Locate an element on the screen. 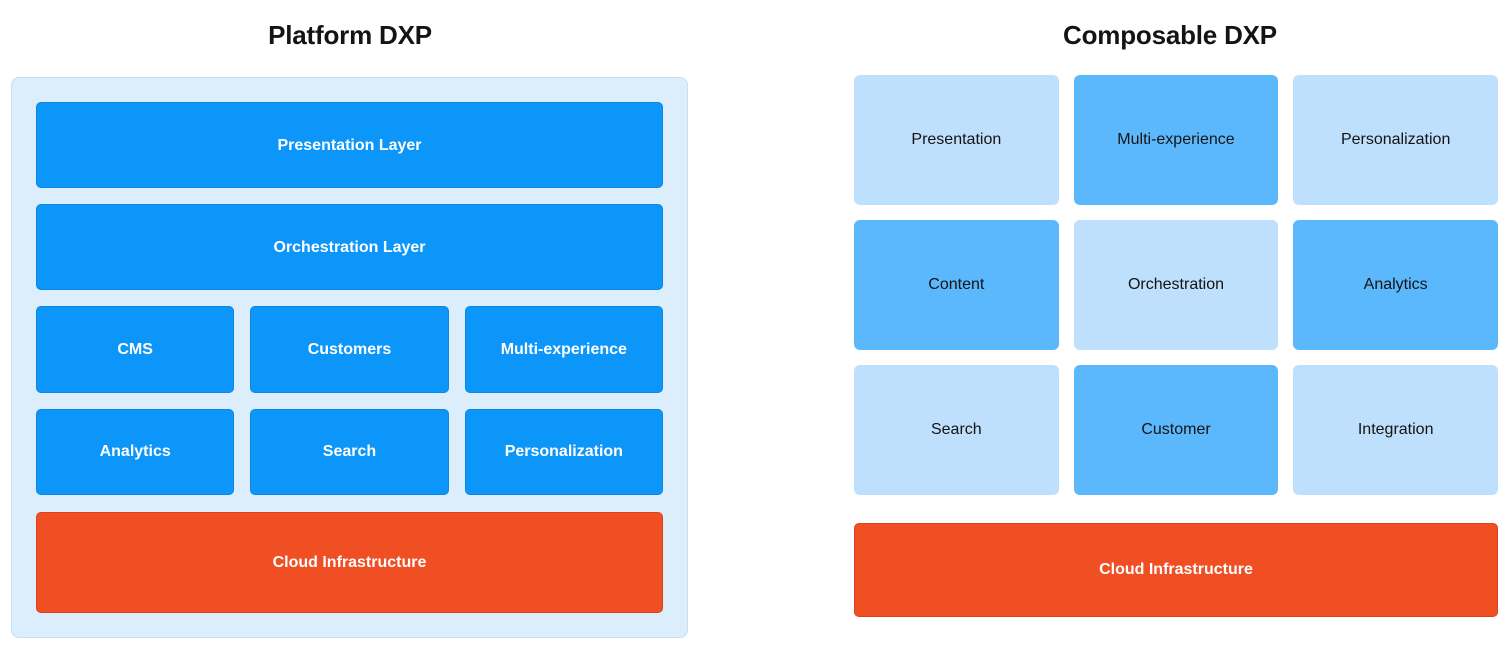  composable-cloud-infrastructure: Cloud Infrastructure is located at coordinates (1176, 570).